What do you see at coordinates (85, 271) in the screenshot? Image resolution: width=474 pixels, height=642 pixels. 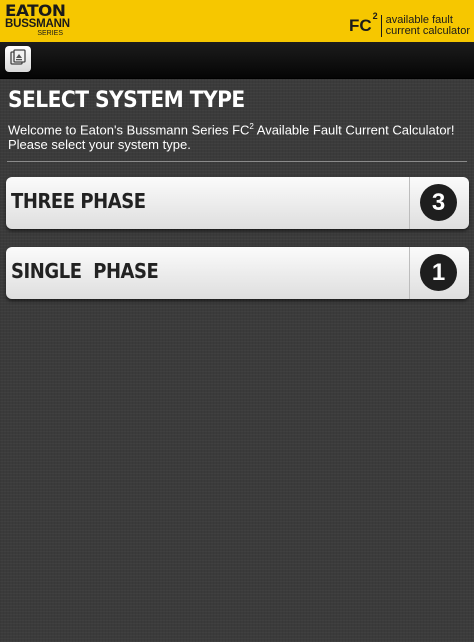 I see `single-phase-label: SINGLE PHASE` at bounding box center [85, 271].